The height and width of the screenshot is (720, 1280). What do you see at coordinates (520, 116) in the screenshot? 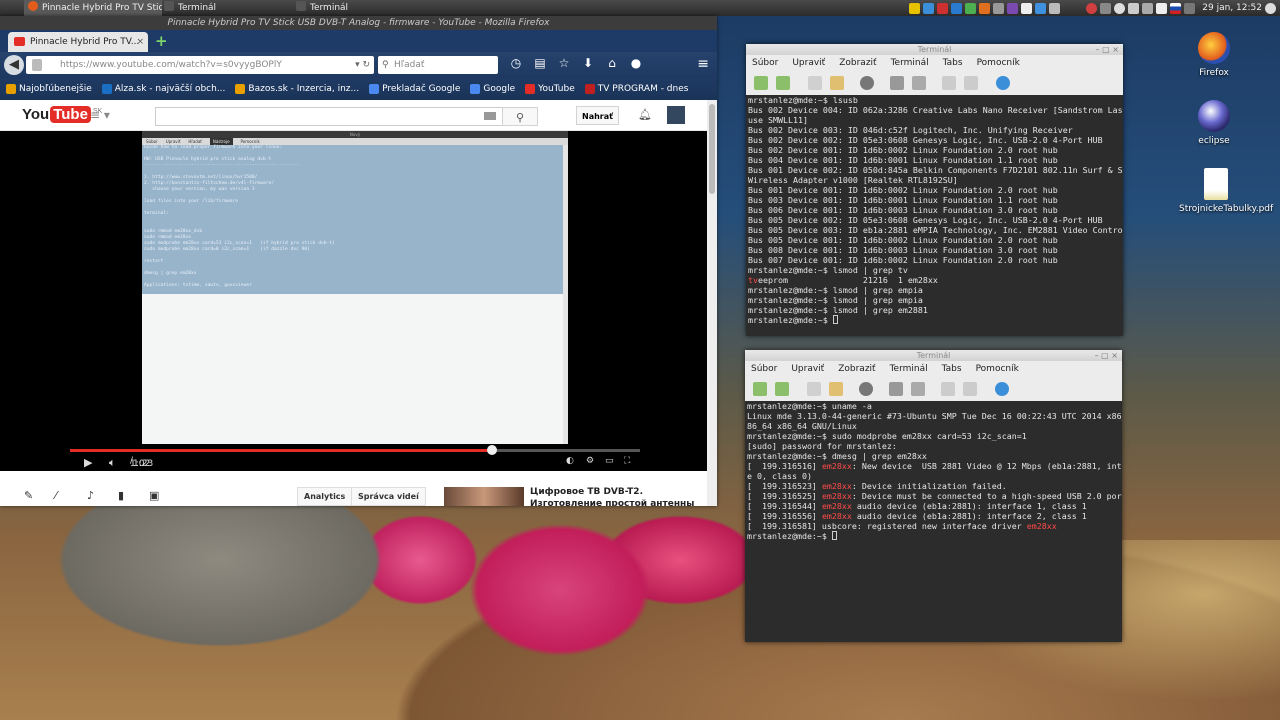
I see `youtube-search-button: ⚲` at bounding box center [520, 116].